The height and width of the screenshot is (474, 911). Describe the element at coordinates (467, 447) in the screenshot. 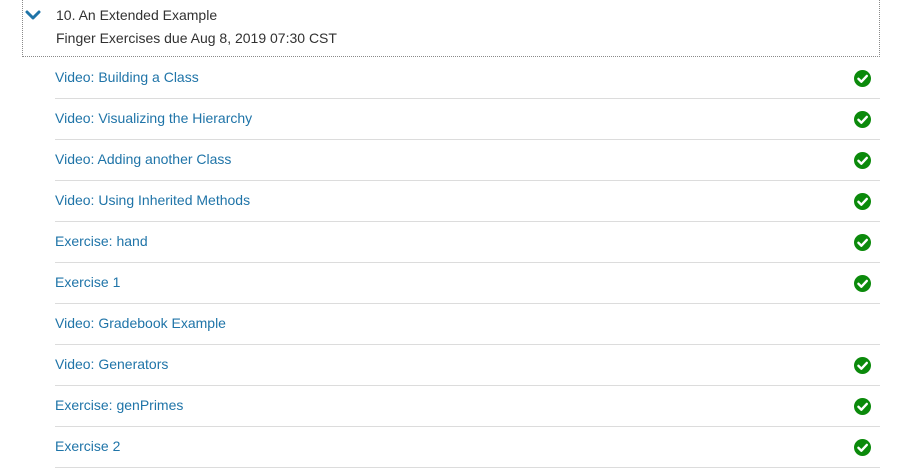

I see `subsection-item: Exercise 2` at that location.